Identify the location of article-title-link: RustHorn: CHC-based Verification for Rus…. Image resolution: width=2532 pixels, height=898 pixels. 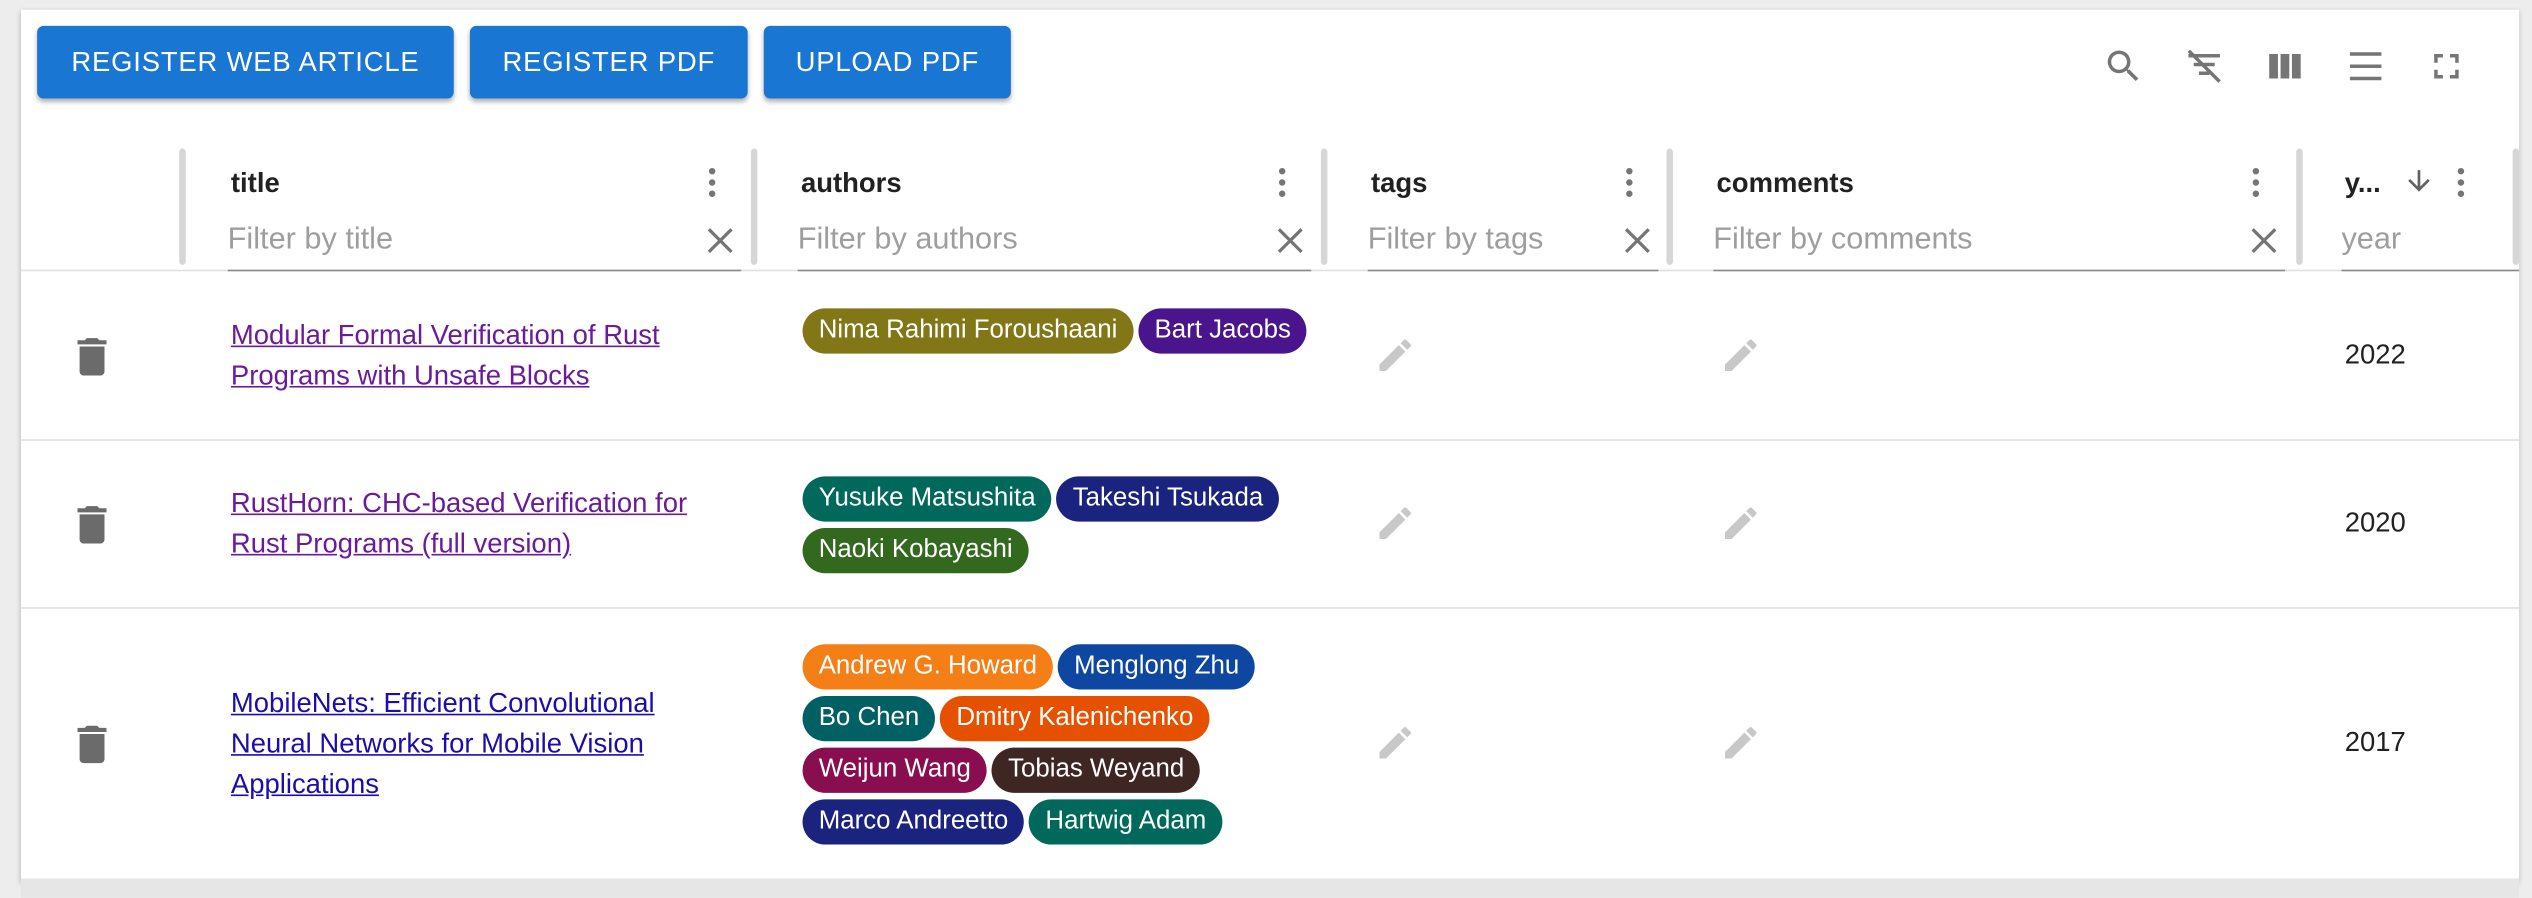
(473, 523).